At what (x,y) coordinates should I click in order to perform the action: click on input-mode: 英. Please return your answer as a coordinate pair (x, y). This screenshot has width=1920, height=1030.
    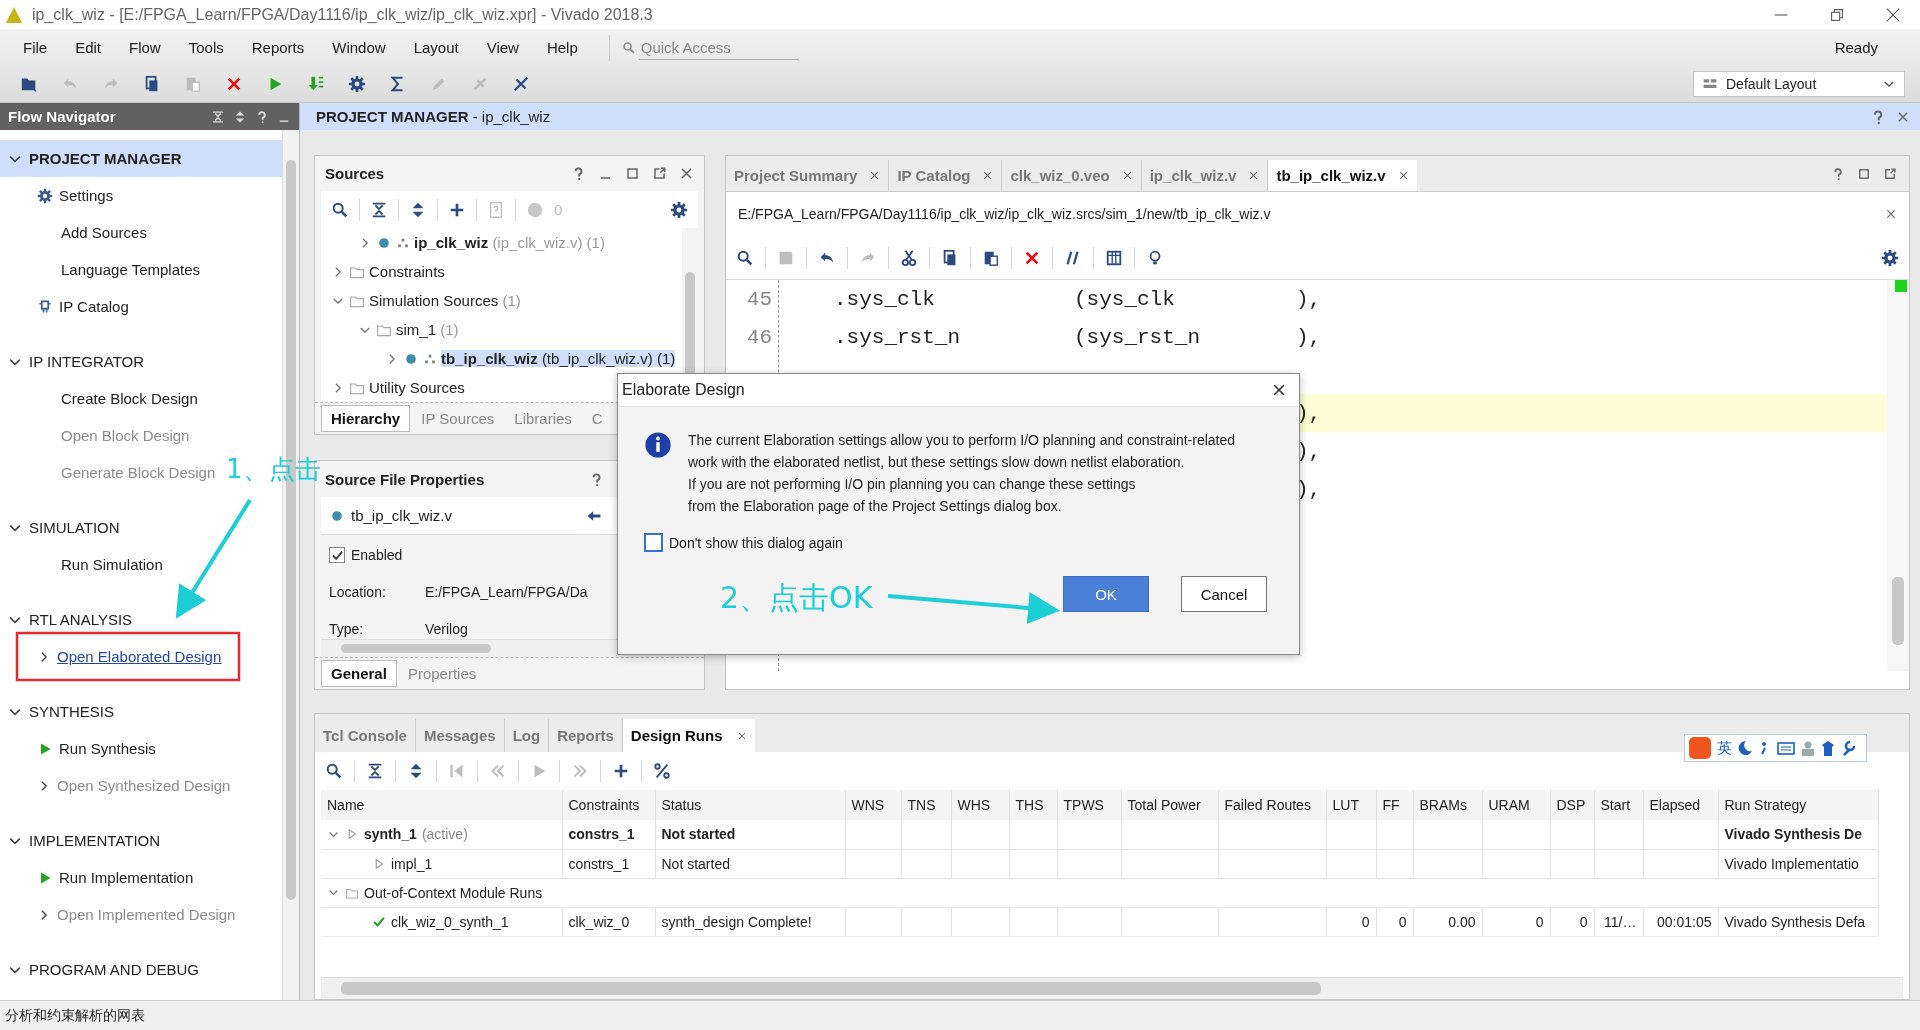
    Looking at the image, I should click on (1724, 748).